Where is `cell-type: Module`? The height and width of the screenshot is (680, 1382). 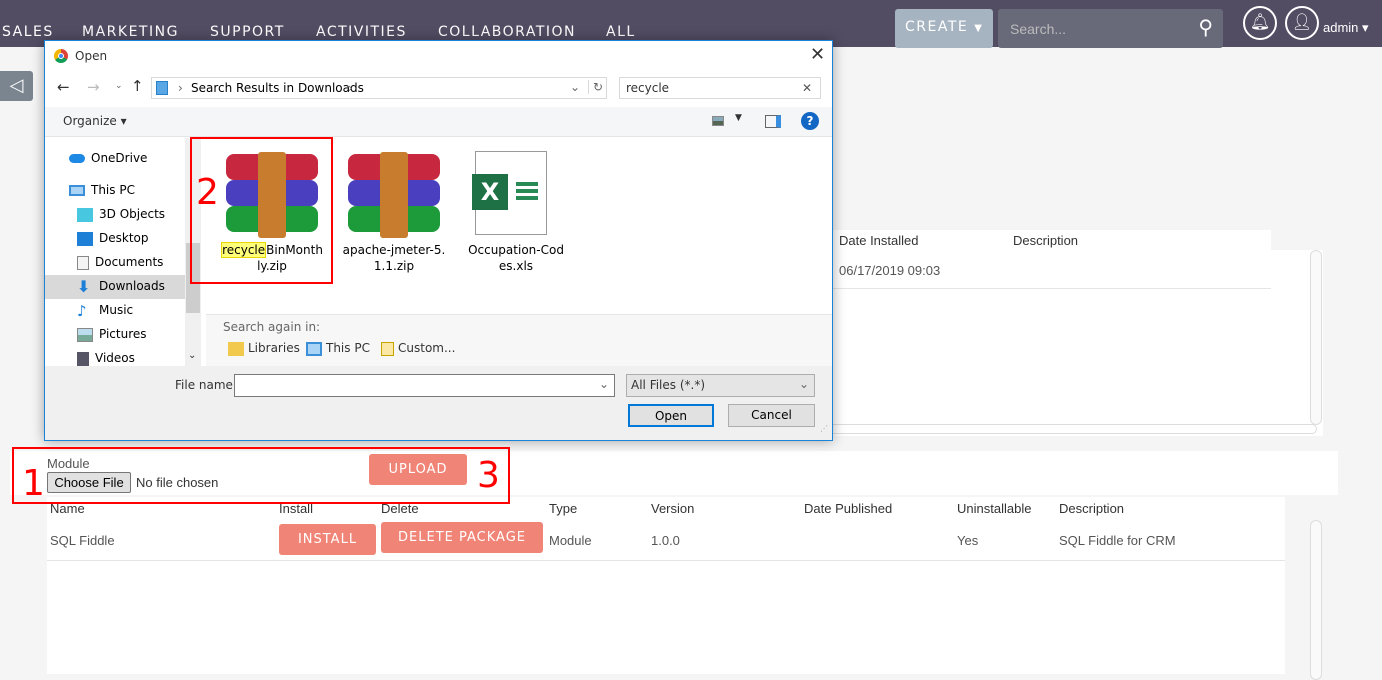 cell-type: Module is located at coordinates (570, 540).